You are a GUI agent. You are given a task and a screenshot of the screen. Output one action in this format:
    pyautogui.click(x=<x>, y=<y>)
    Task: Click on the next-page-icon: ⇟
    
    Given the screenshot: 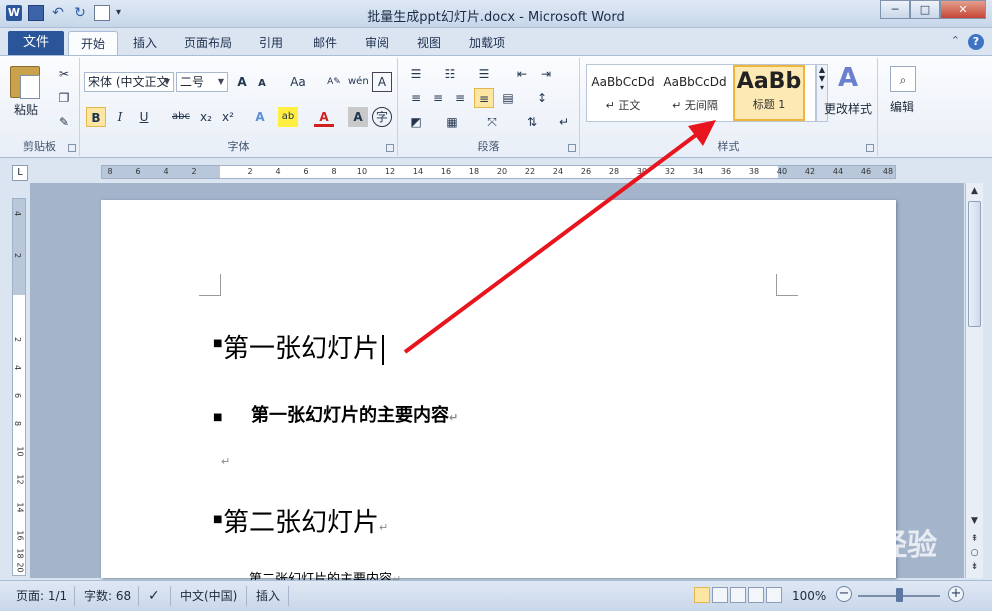 What is the action you would take?
    pyautogui.click(x=974, y=567)
    